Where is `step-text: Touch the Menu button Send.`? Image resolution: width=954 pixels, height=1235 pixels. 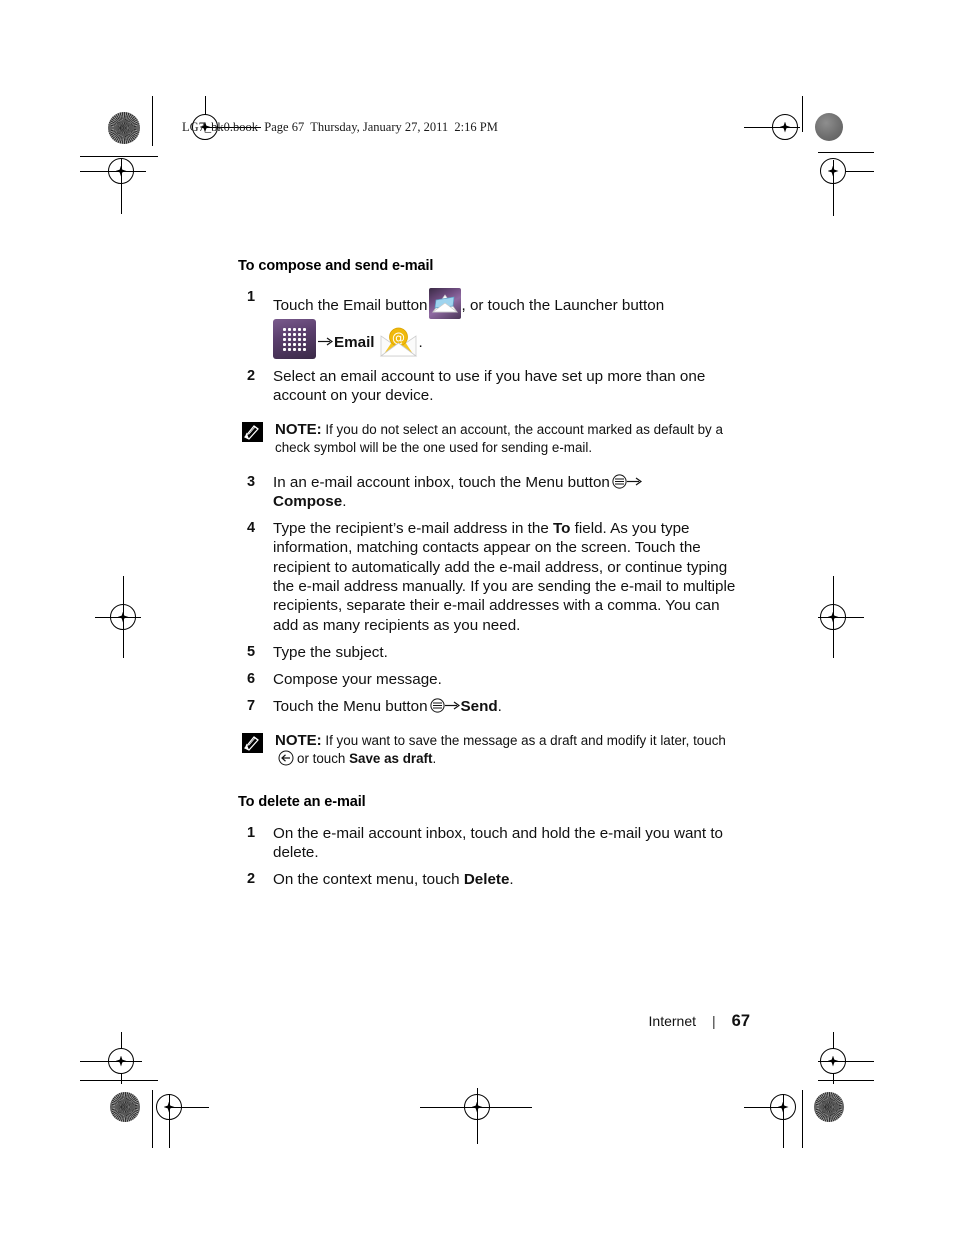 step-text: Touch the Menu button Send. is located at coordinates (505, 706).